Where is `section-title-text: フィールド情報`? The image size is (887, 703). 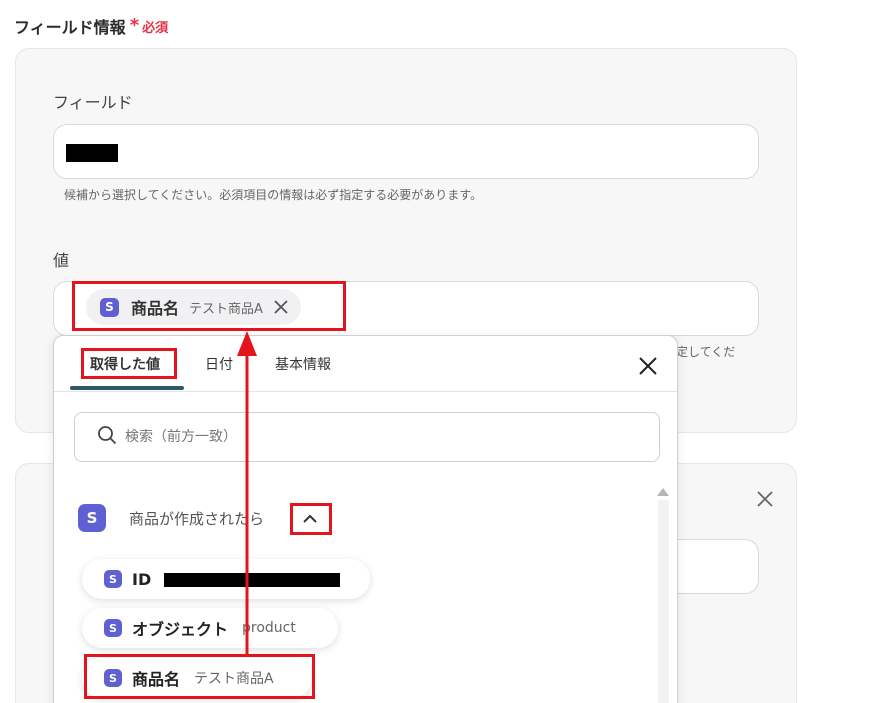
section-title-text: フィールド情報 is located at coordinates (70, 27).